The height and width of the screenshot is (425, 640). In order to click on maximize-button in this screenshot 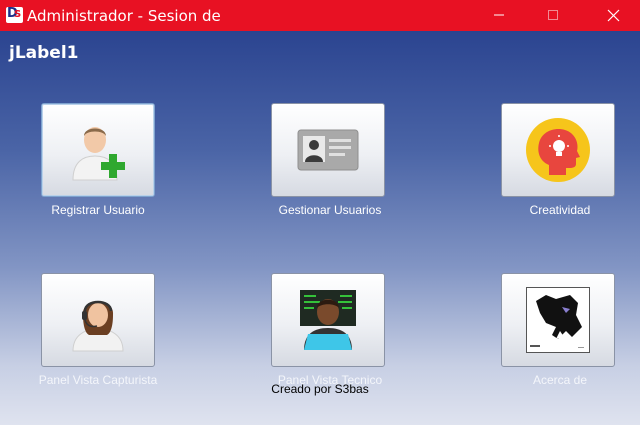, I will do `click(553, 15)`.